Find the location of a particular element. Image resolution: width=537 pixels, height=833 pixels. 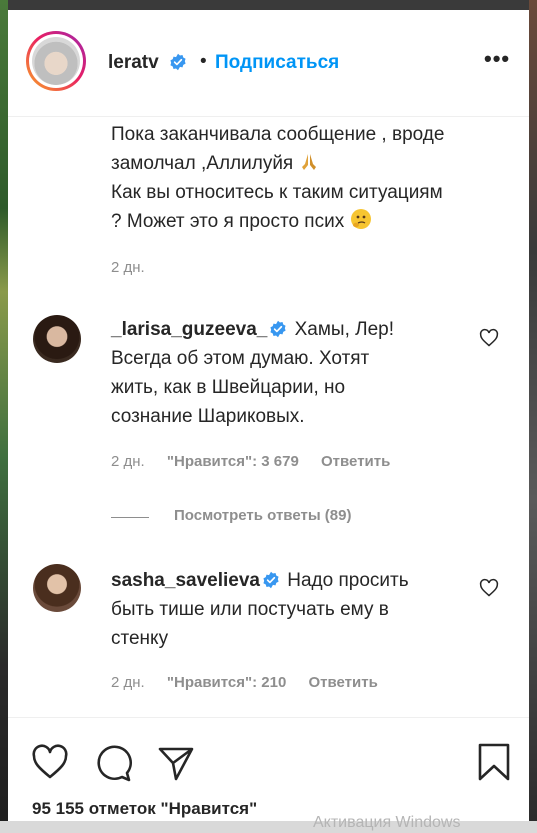

comment-text: жить, как в Швейцарии, но is located at coordinates (228, 387).